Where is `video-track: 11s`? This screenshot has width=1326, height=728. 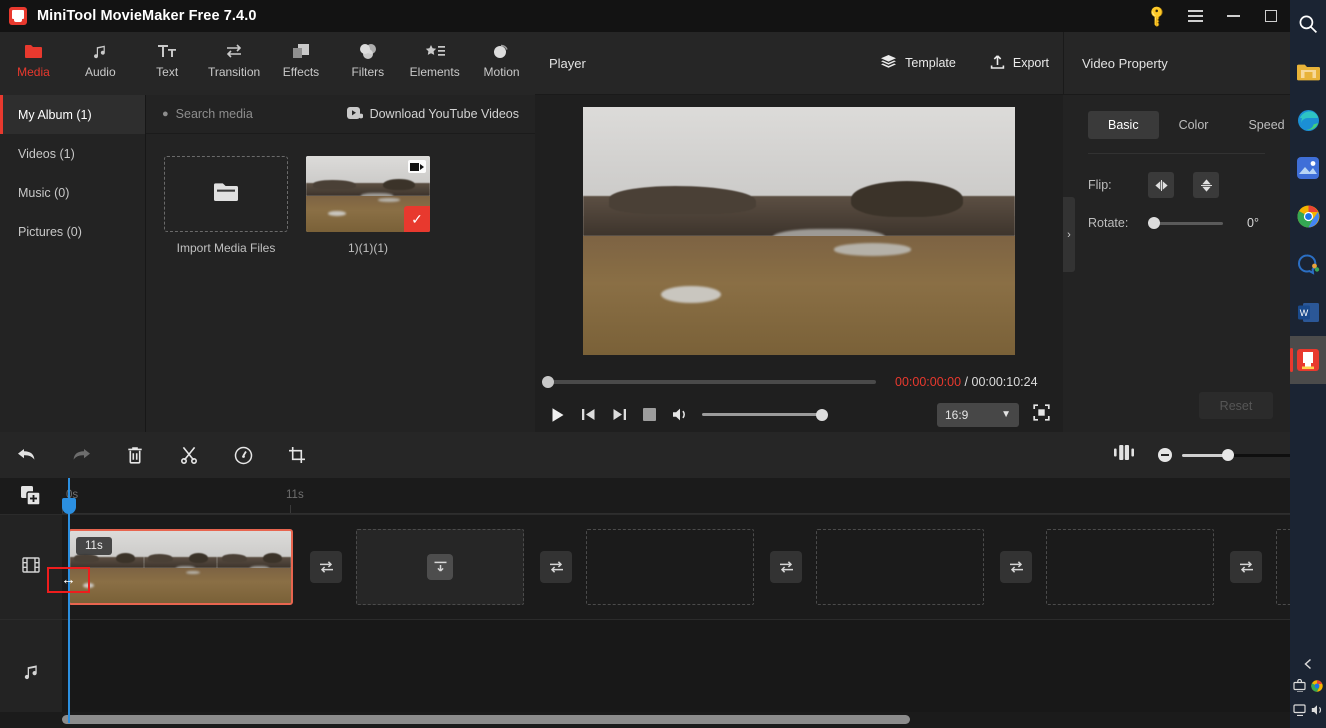
video-track: 11s is located at coordinates (694, 566).